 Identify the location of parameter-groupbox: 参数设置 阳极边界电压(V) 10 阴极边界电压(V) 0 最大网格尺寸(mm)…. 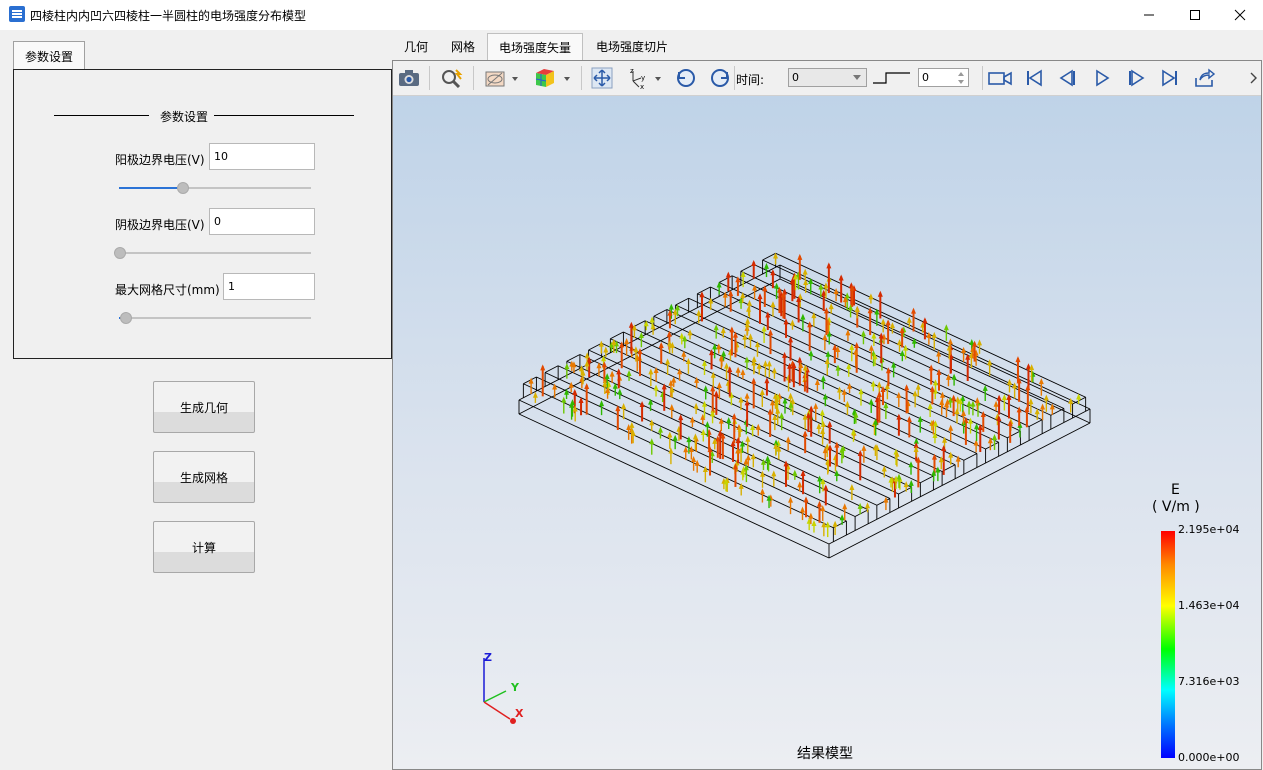
(202, 214).